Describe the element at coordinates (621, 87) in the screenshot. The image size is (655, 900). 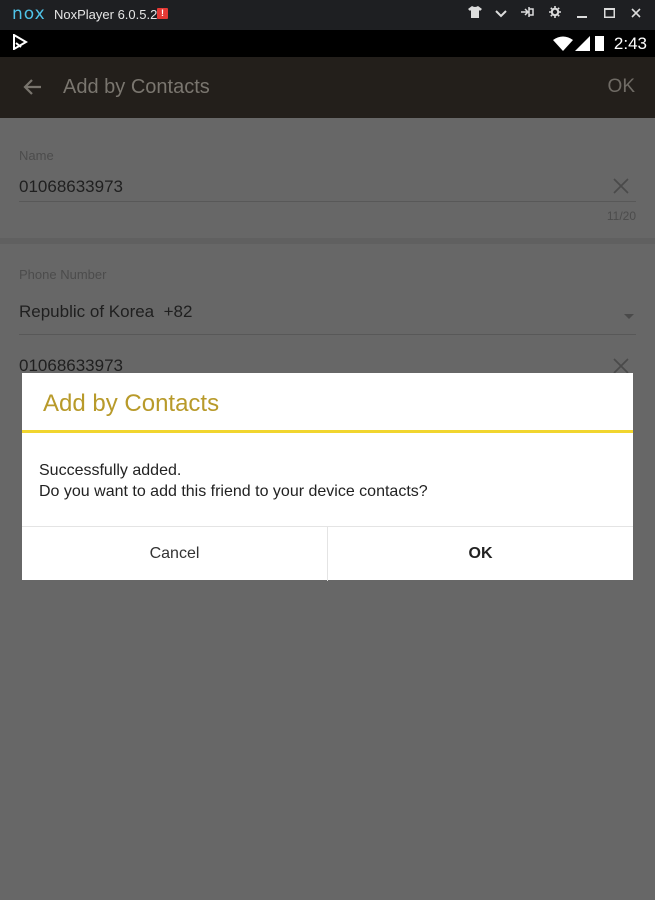
I see `ok-button: OK` at that location.